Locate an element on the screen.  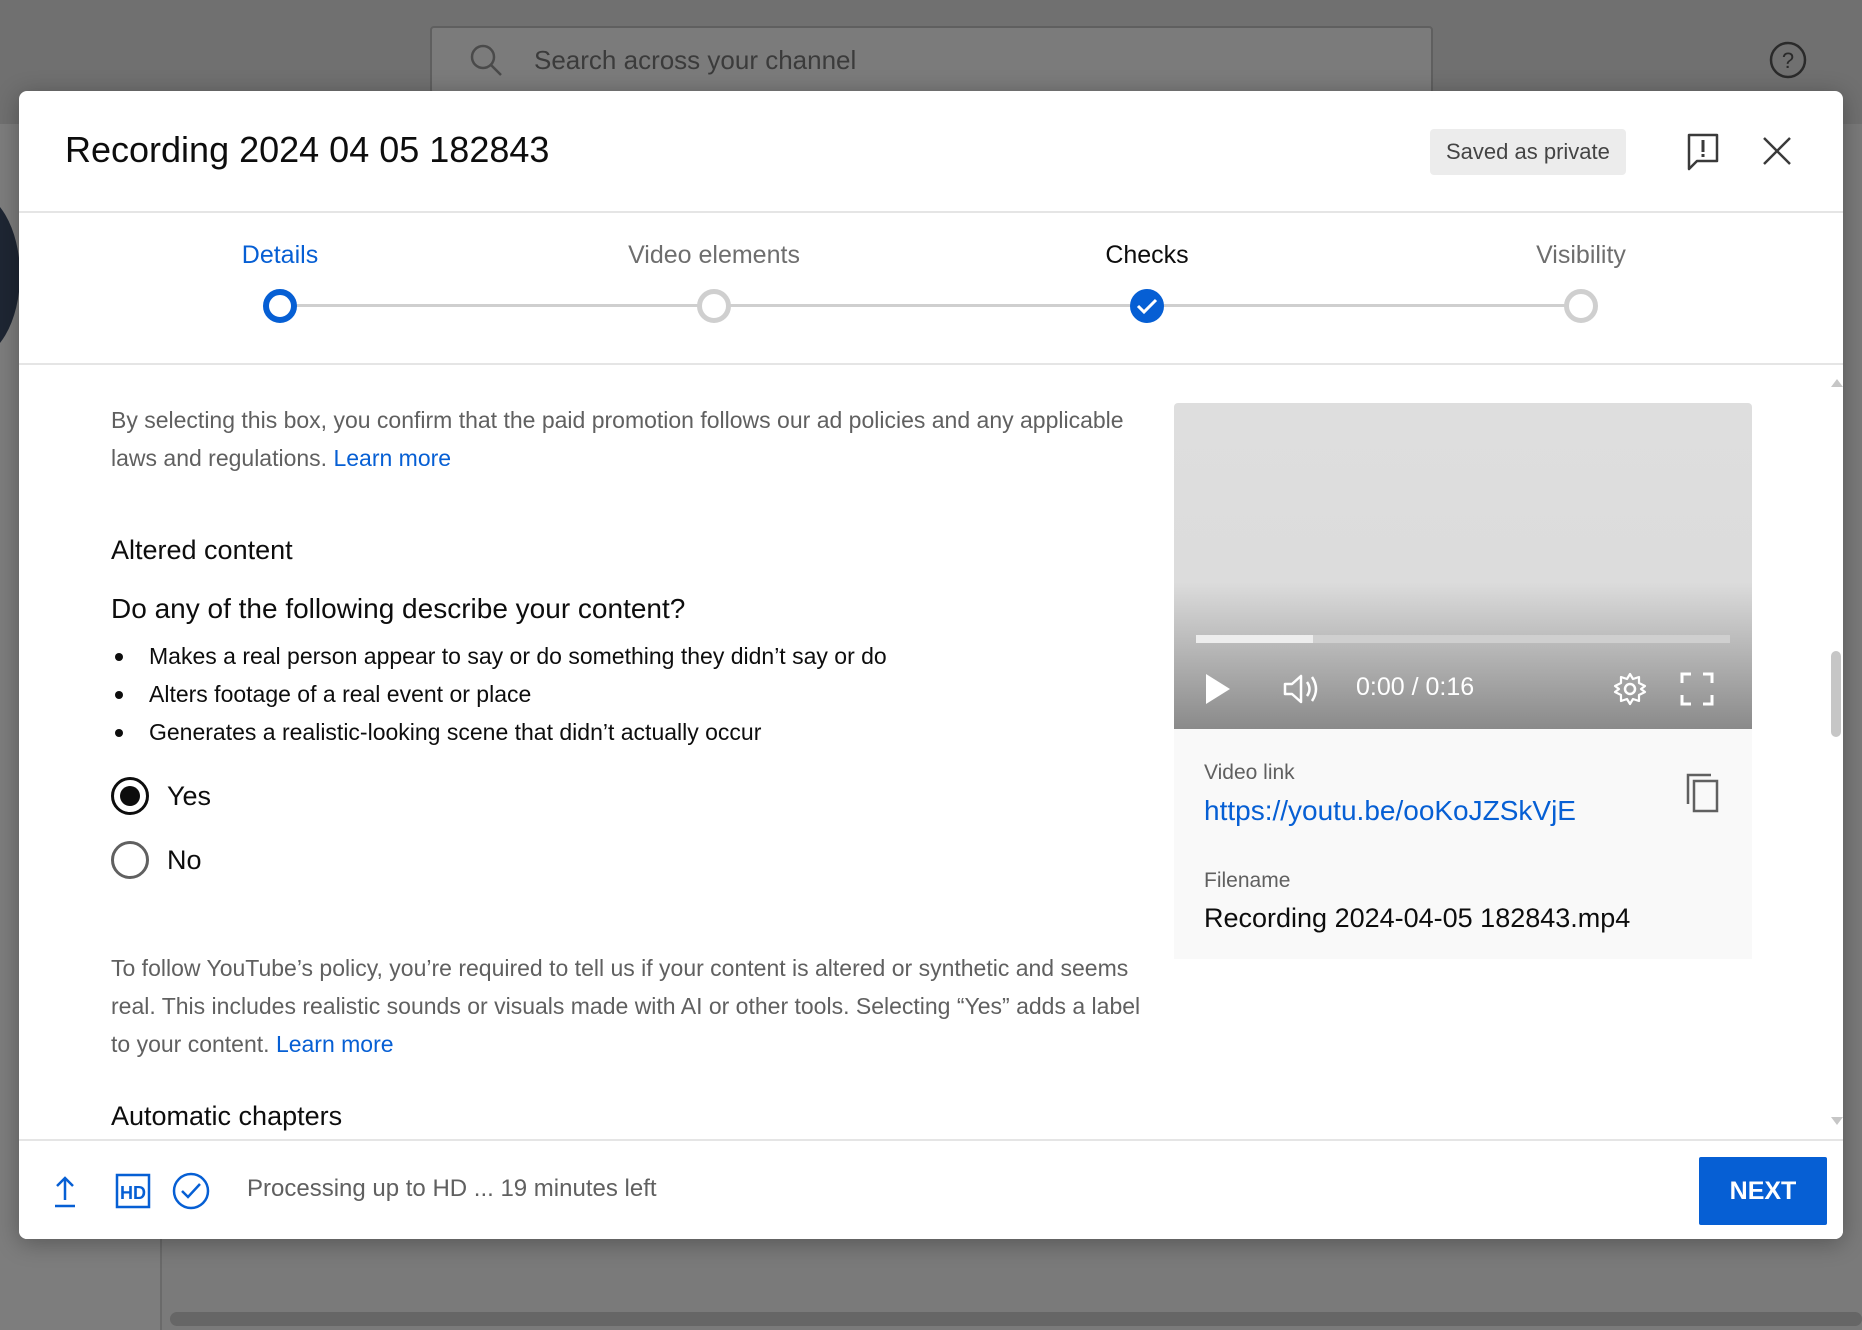
play-icon is located at coordinates (1218, 689).